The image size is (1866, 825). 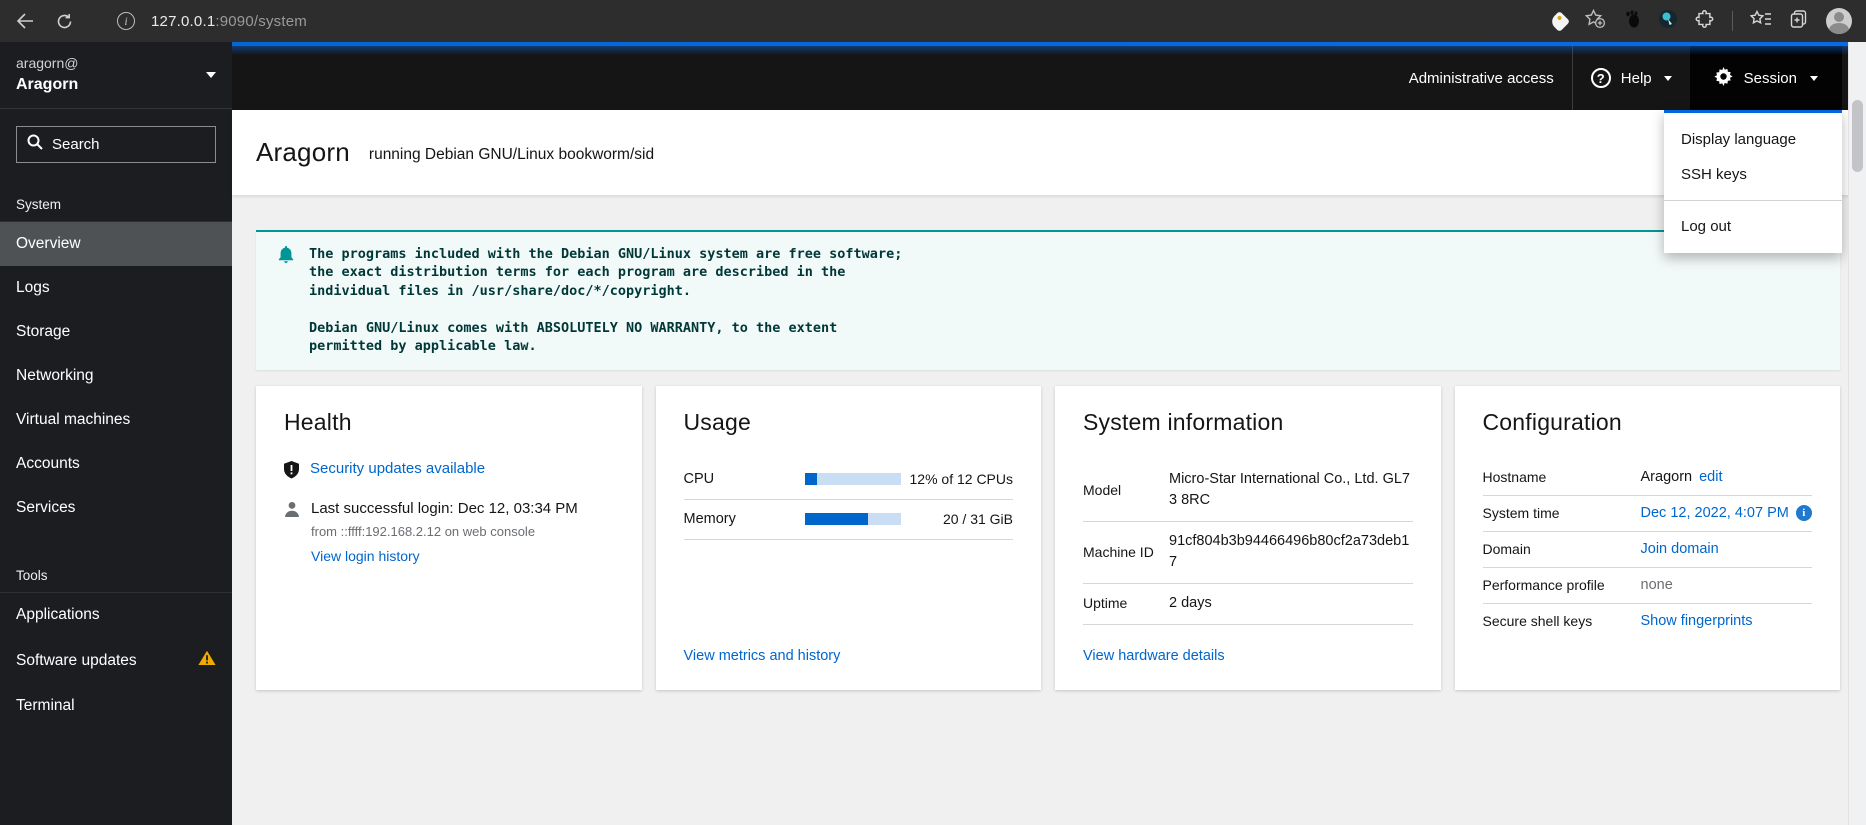 I want to click on sidebar-item-virtual-machines: Virtual machines, so click(x=116, y=420).